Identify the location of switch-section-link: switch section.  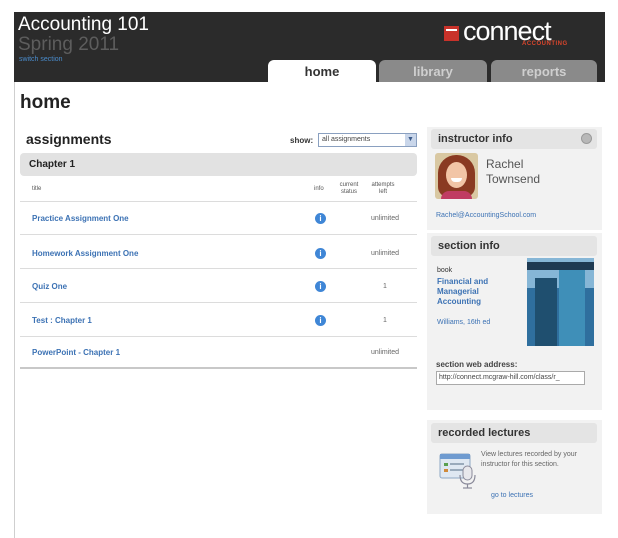
(41, 59).